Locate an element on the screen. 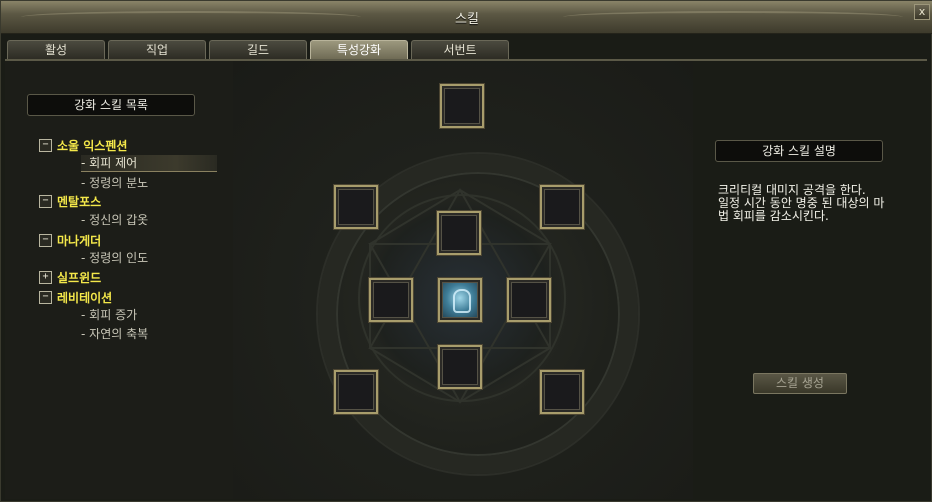  skill-item-nature-blessing: - 자연의 축복 is located at coordinates (114, 334).